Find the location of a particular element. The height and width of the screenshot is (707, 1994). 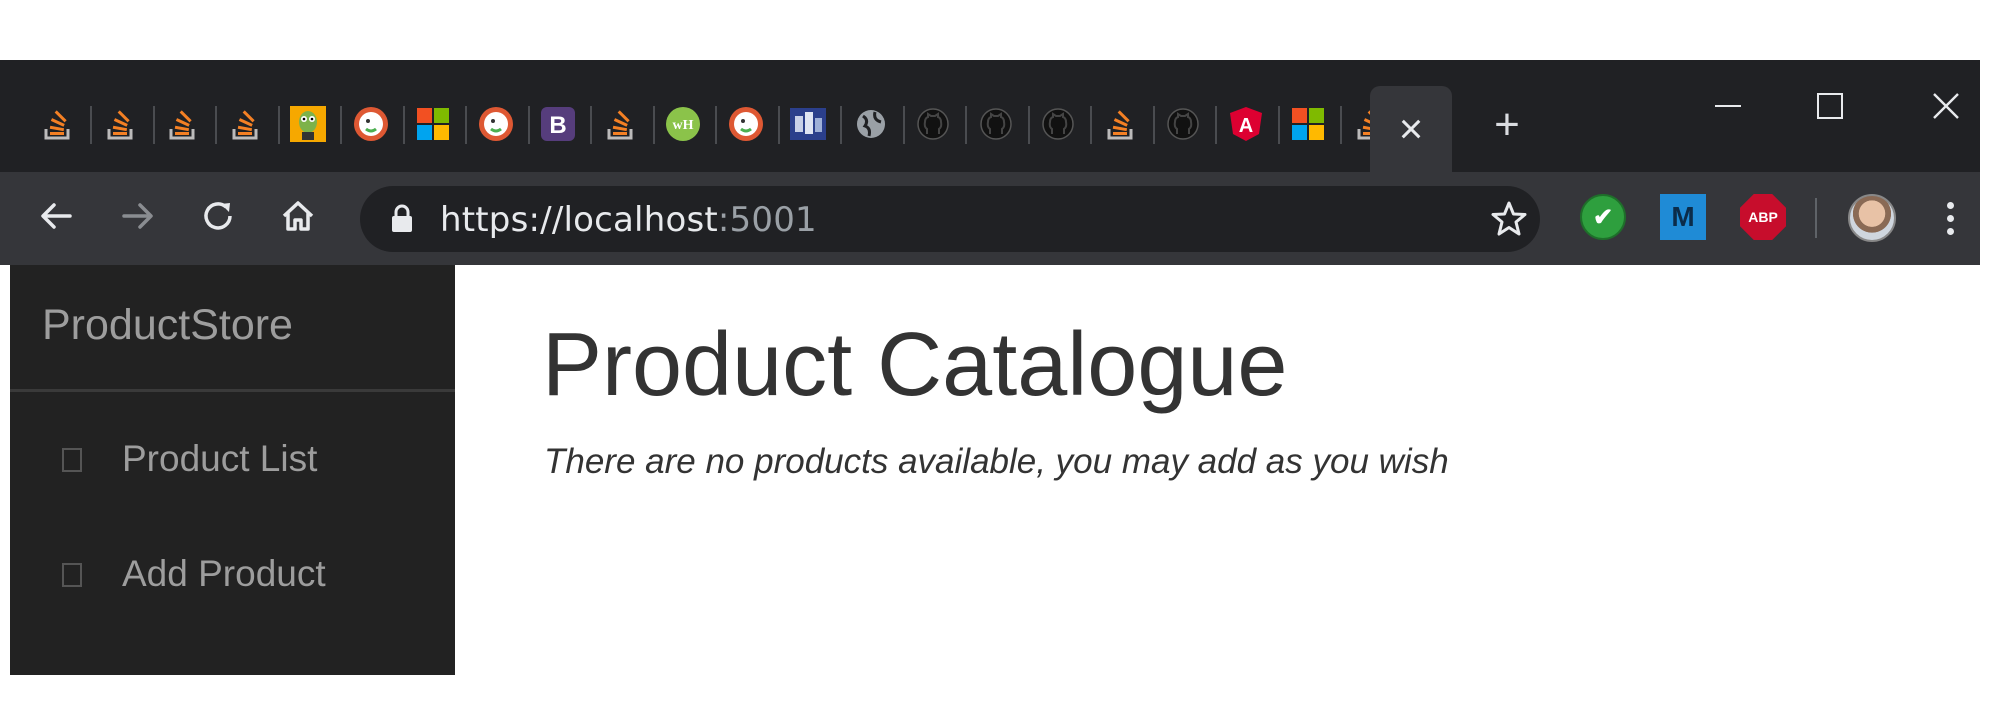

sidebar-item-label: Product List is located at coordinates (220, 458).